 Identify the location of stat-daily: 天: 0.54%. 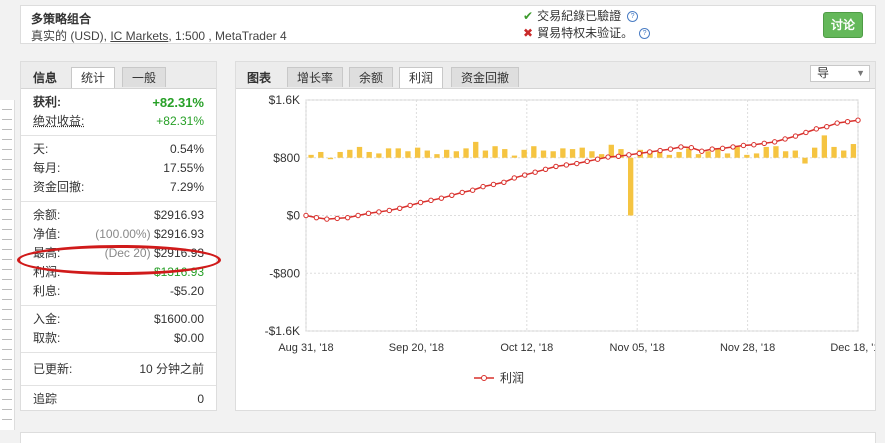
(118, 149).